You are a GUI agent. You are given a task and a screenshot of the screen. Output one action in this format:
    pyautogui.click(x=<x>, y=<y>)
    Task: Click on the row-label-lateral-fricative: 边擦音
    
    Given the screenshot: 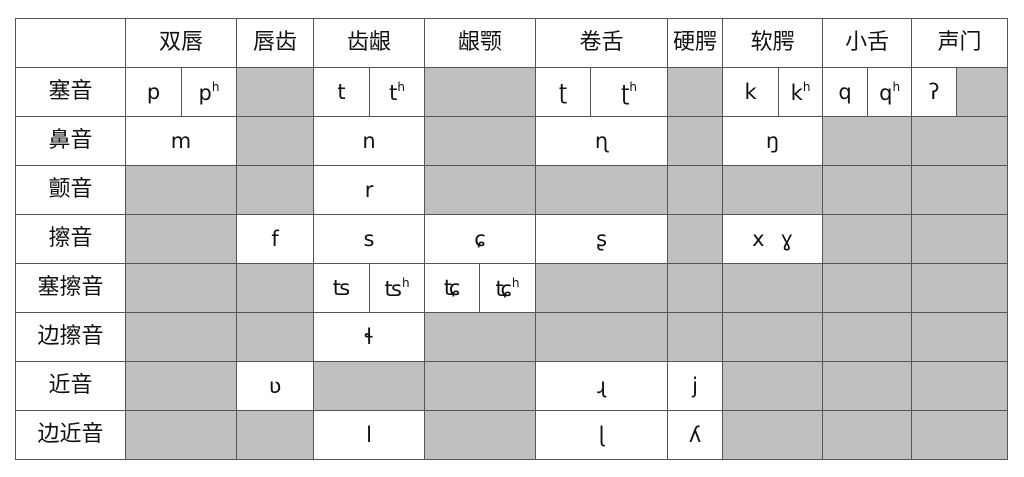 What is the action you would take?
    pyautogui.click(x=70, y=337)
    